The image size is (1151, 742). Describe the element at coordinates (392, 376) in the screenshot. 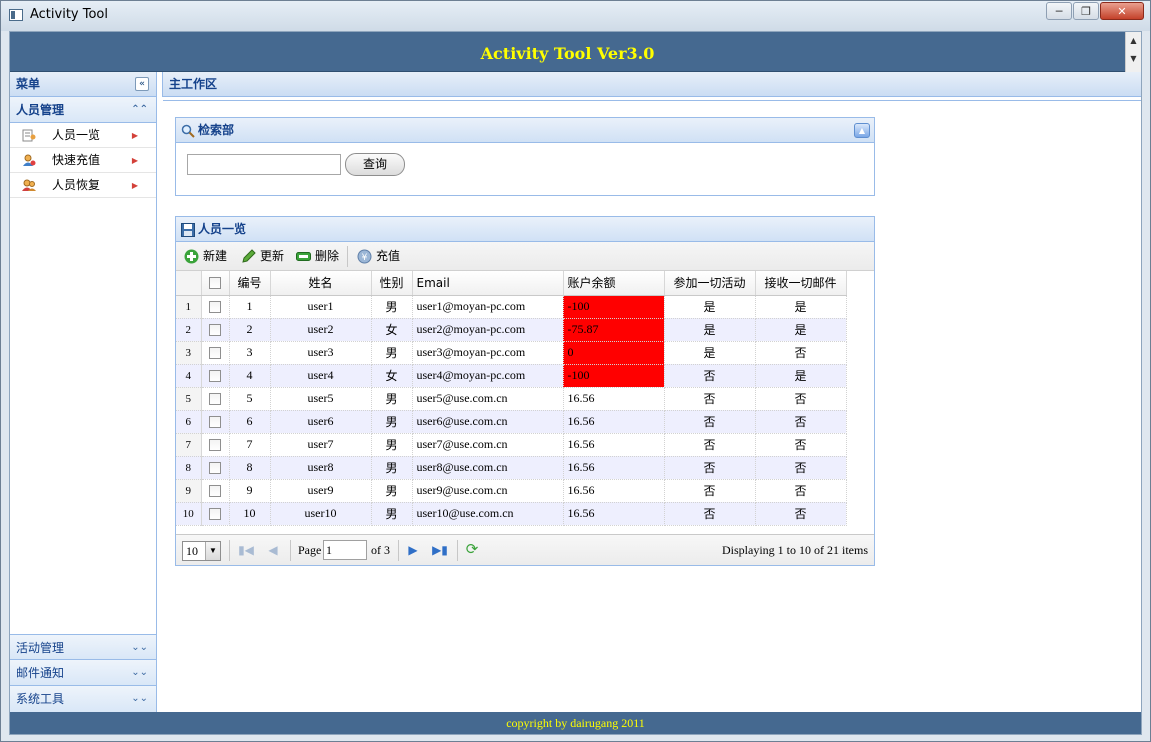

I see `cell-gender: 女` at that location.